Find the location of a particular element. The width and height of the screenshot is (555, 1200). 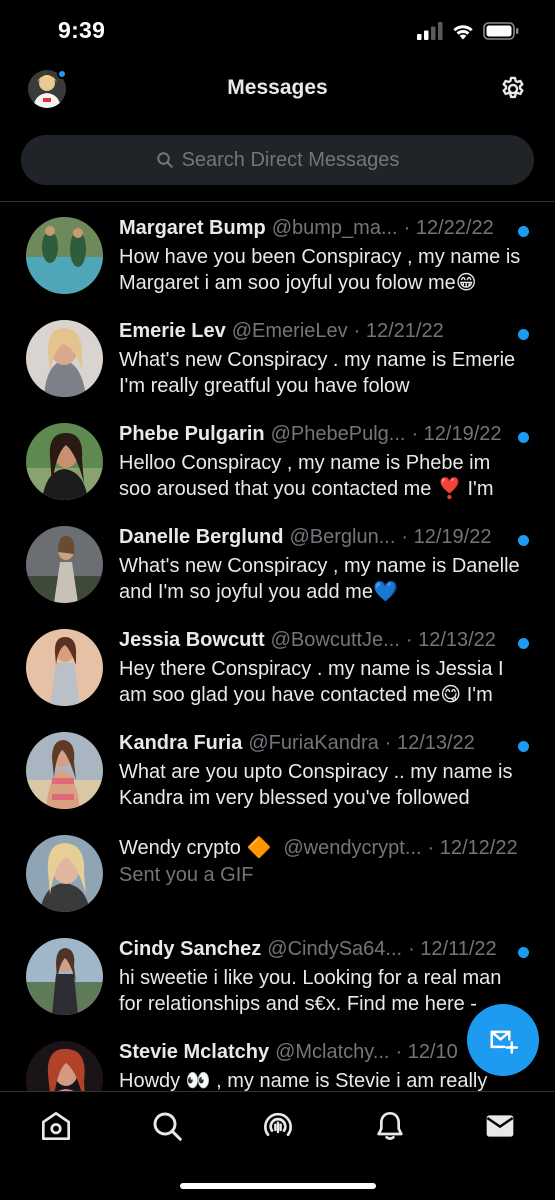

search-input: Search Direct Messages is located at coordinates (277, 160).